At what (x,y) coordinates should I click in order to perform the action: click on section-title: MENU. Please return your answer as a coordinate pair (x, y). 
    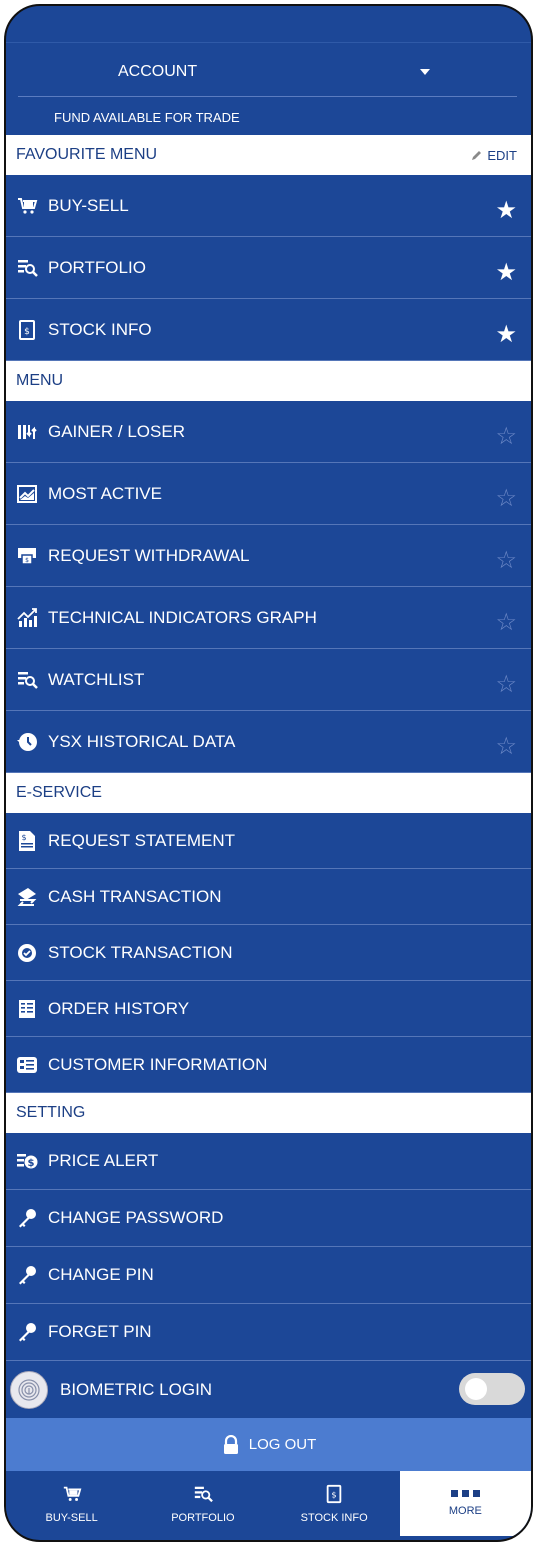
    Looking at the image, I should click on (40, 380).